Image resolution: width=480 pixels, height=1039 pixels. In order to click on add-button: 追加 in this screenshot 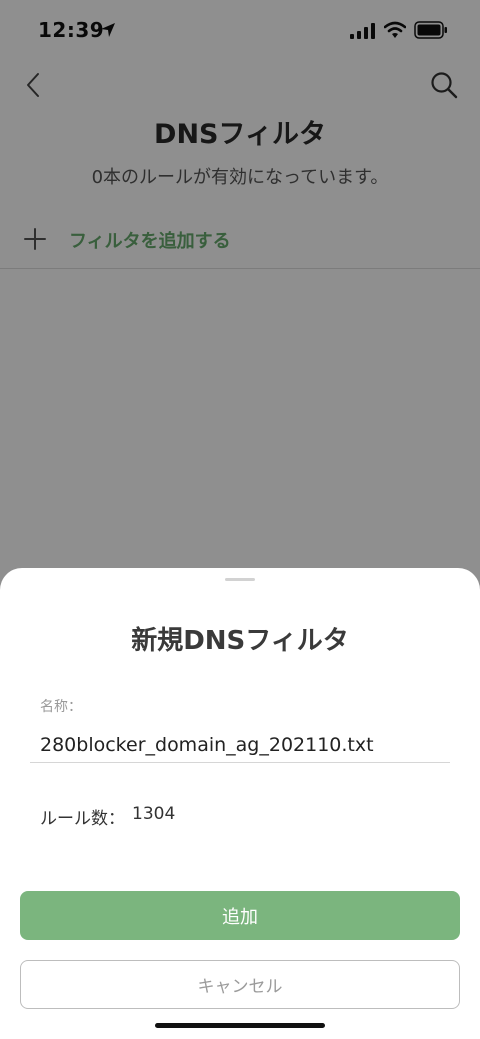, I will do `click(240, 915)`.